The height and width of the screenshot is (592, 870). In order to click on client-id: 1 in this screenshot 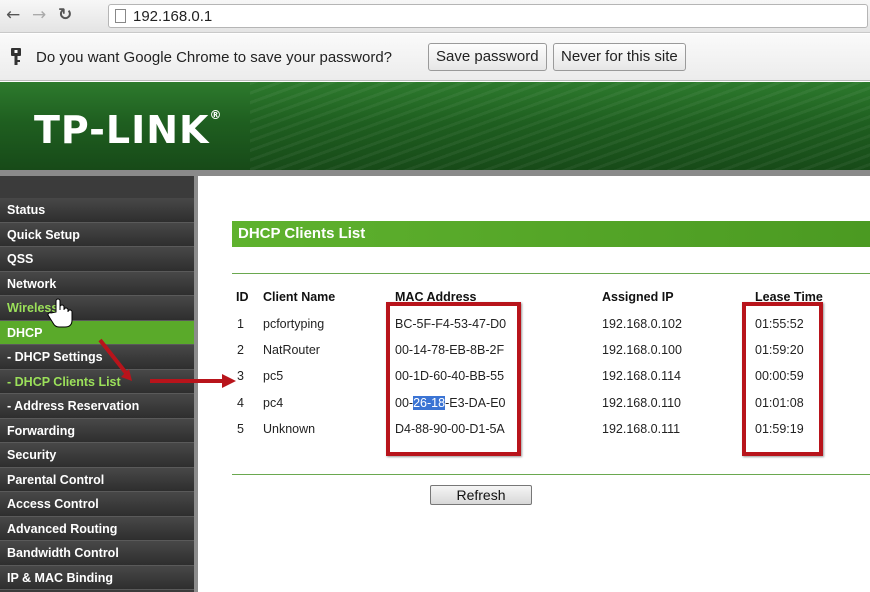, I will do `click(240, 324)`.